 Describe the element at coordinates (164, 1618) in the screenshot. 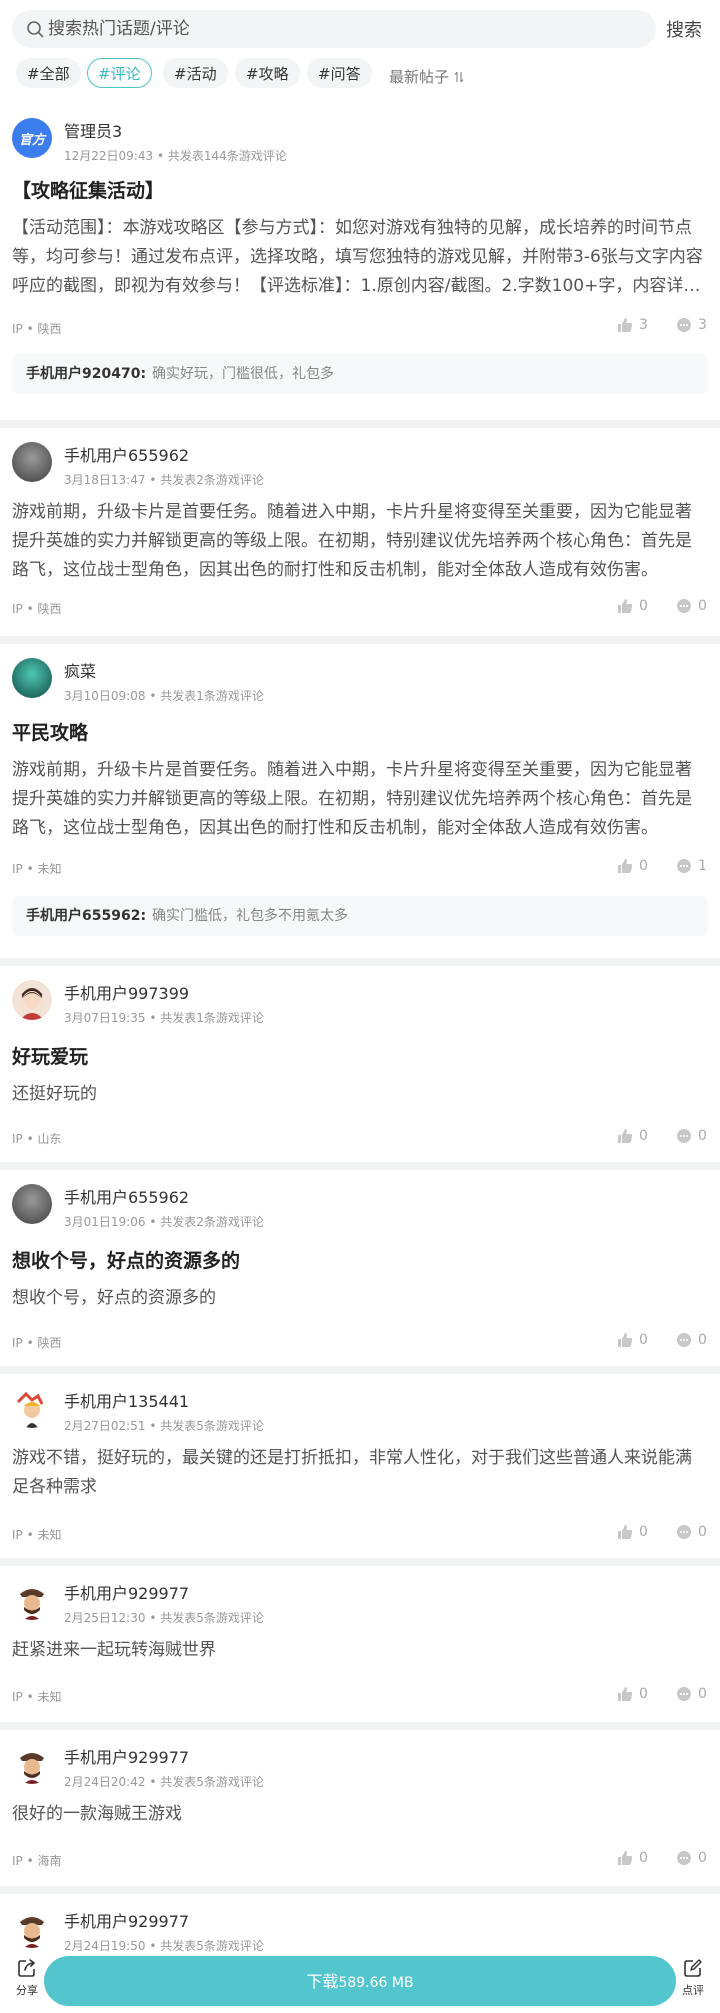

I see `post-meta: 2月25日12:30 • 共发表5条游戏评论` at that location.